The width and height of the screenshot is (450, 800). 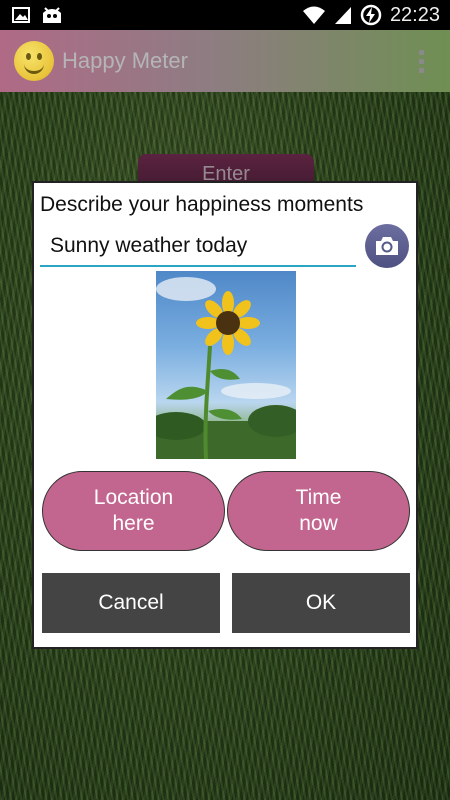 I want to click on location-button: Location here, so click(x=133, y=511).